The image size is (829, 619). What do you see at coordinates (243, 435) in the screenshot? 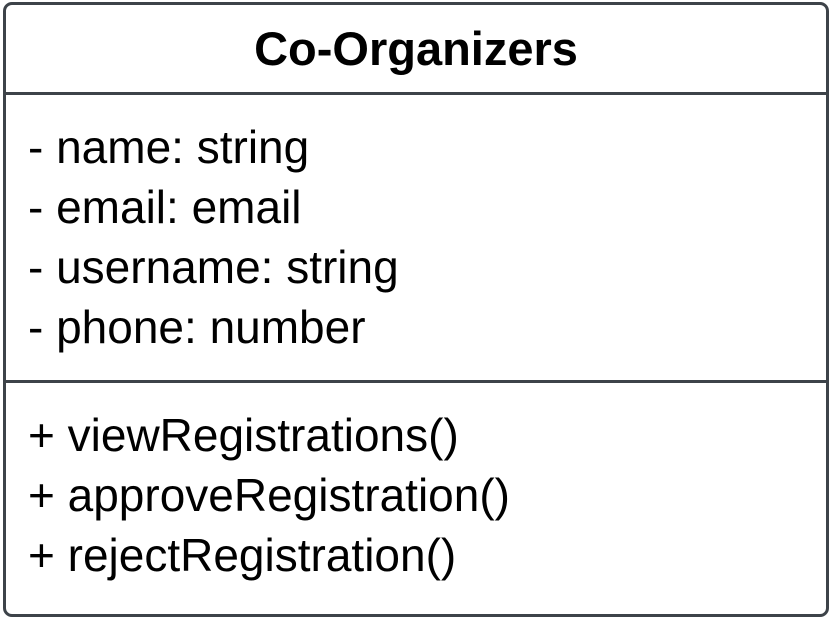
I see `method-view-registrations: + viewRegistrations()` at bounding box center [243, 435].